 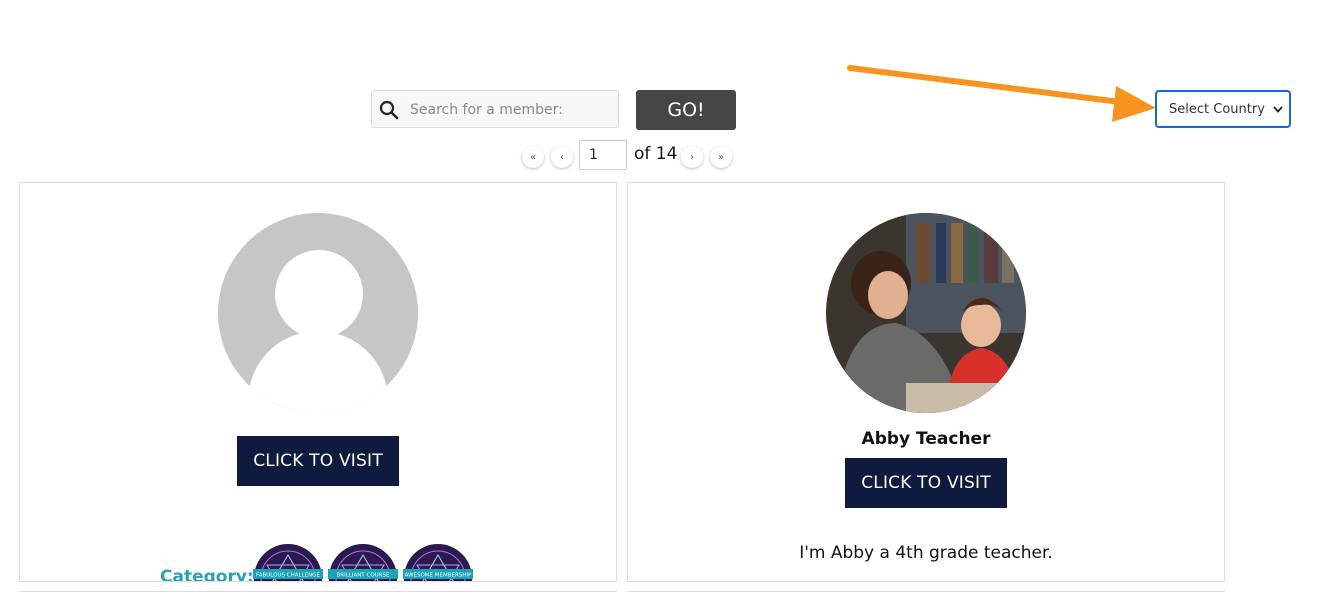 What do you see at coordinates (438, 576) in the screenshot?
I see `badge-label: AWESOME MEMBERSHIP` at bounding box center [438, 576].